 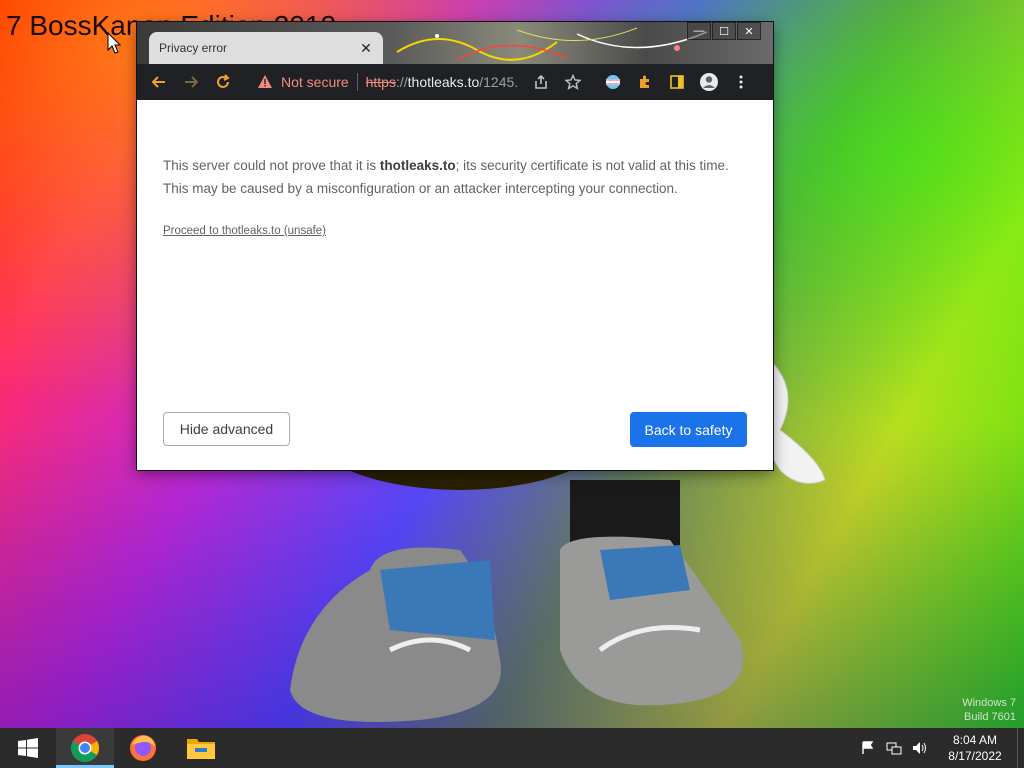 I want to click on bookmark-button, so click(x=573, y=82).